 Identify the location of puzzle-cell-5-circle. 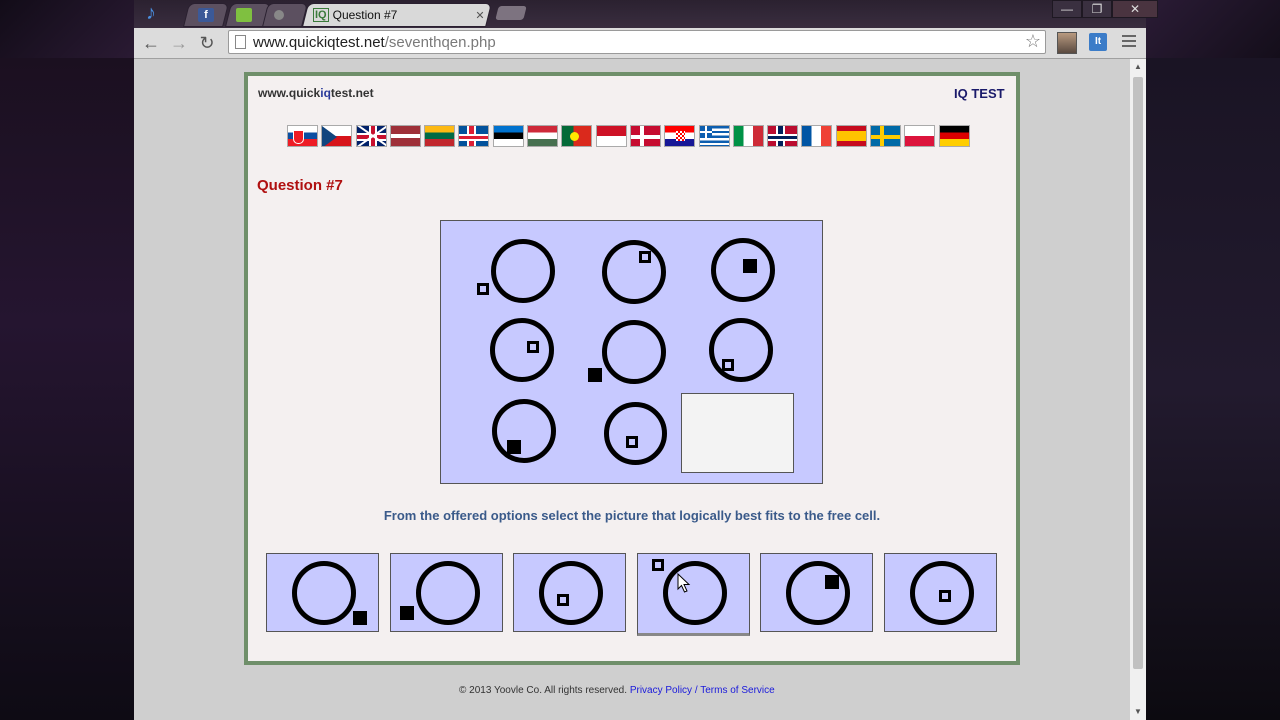
(634, 352).